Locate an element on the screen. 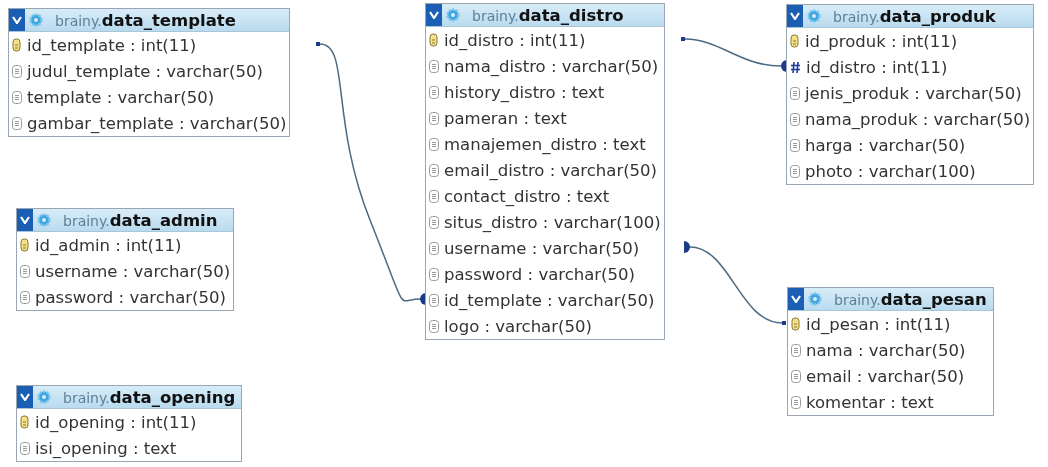 The width and height of the screenshot is (1048, 467). table-card: brainy.data_template id_template : int(11) judul_template : varchar(50) template : varchar(50) gambar_template : varchar(50) is located at coordinates (149, 72).